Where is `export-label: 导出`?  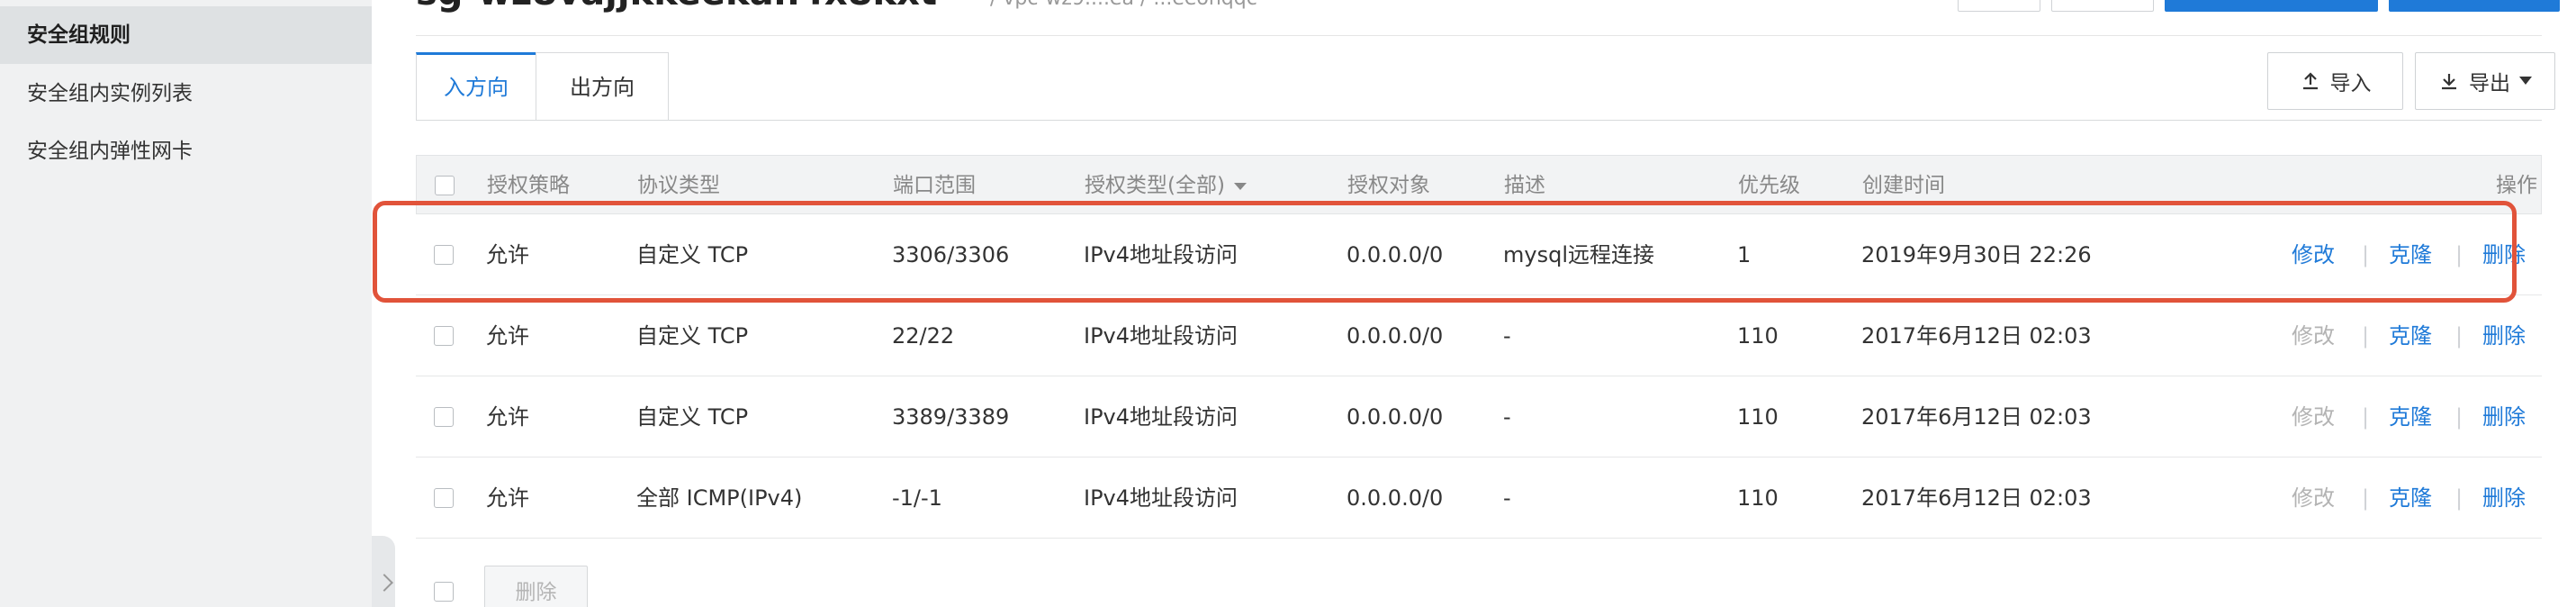 export-label: 导出 is located at coordinates (2489, 83).